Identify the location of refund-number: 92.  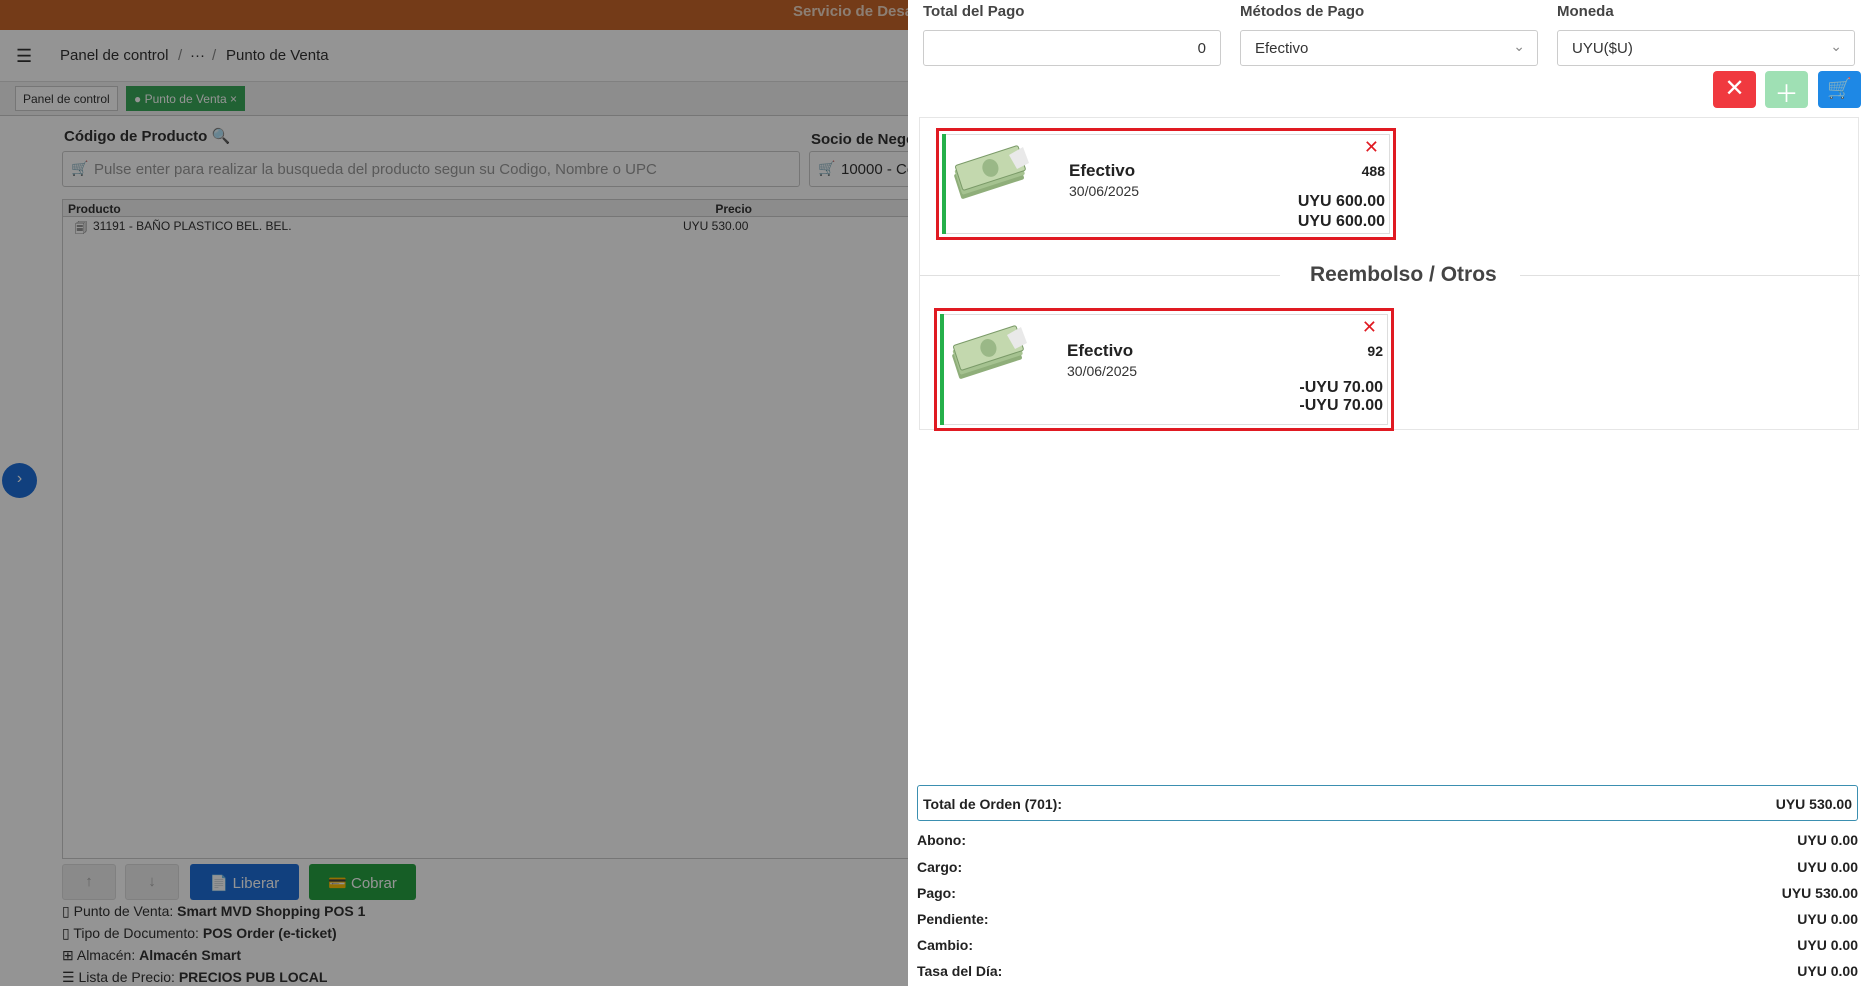
(1375, 351).